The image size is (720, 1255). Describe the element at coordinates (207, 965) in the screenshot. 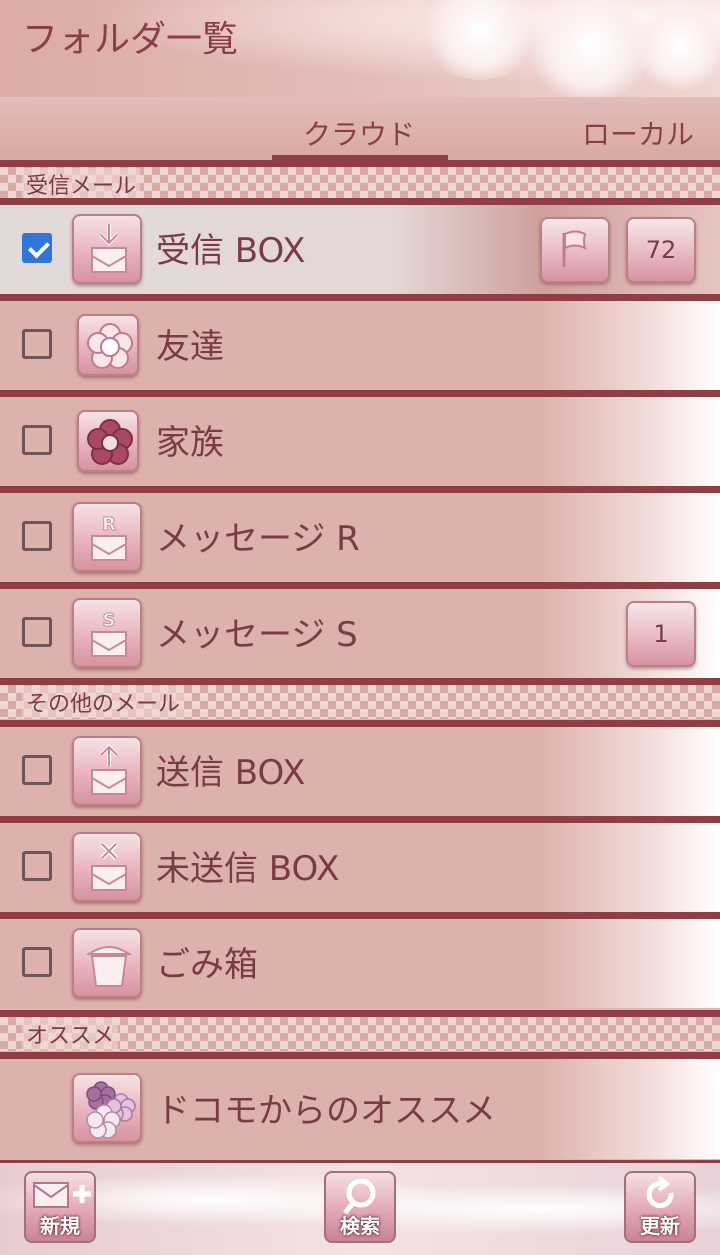

I see `folder-label: ごみ箱` at that location.